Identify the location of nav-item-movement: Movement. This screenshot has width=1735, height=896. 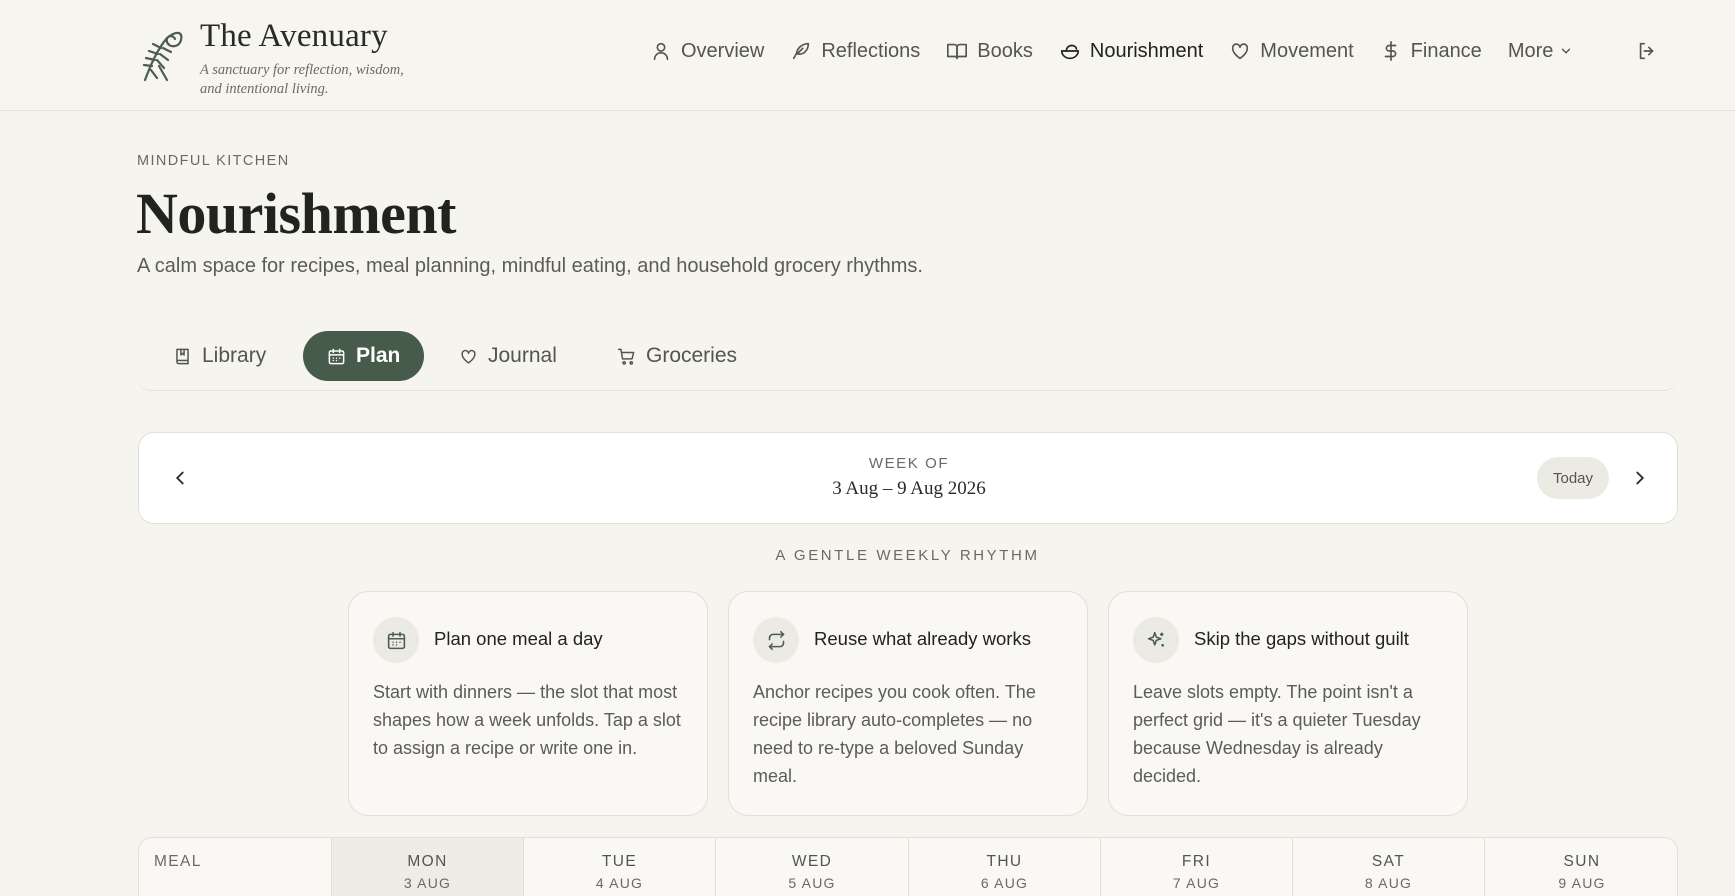
(1291, 51).